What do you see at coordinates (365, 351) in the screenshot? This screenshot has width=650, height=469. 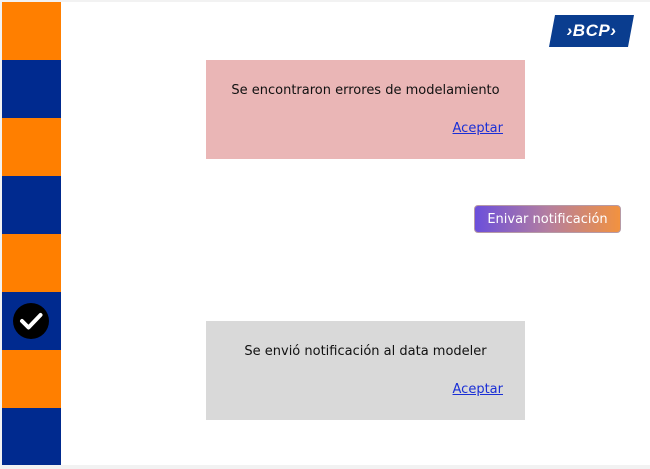 I see `info-message: Se envió notificación al data modeler` at bounding box center [365, 351].